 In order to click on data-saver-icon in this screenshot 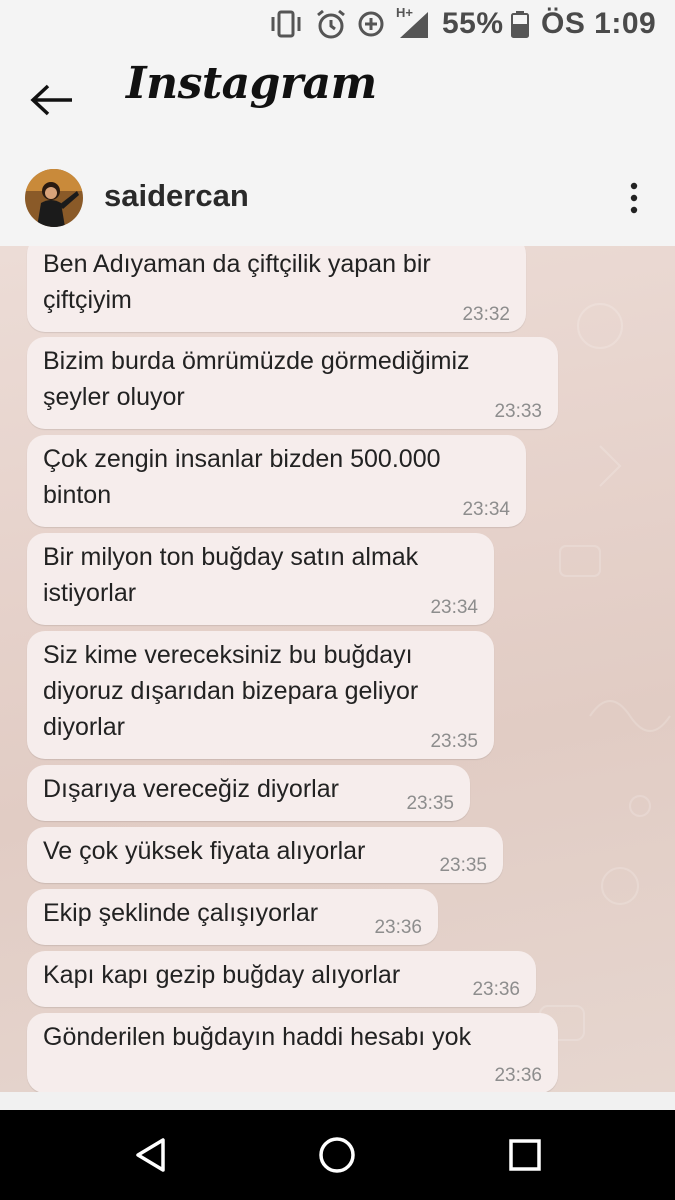, I will do `click(371, 24)`.